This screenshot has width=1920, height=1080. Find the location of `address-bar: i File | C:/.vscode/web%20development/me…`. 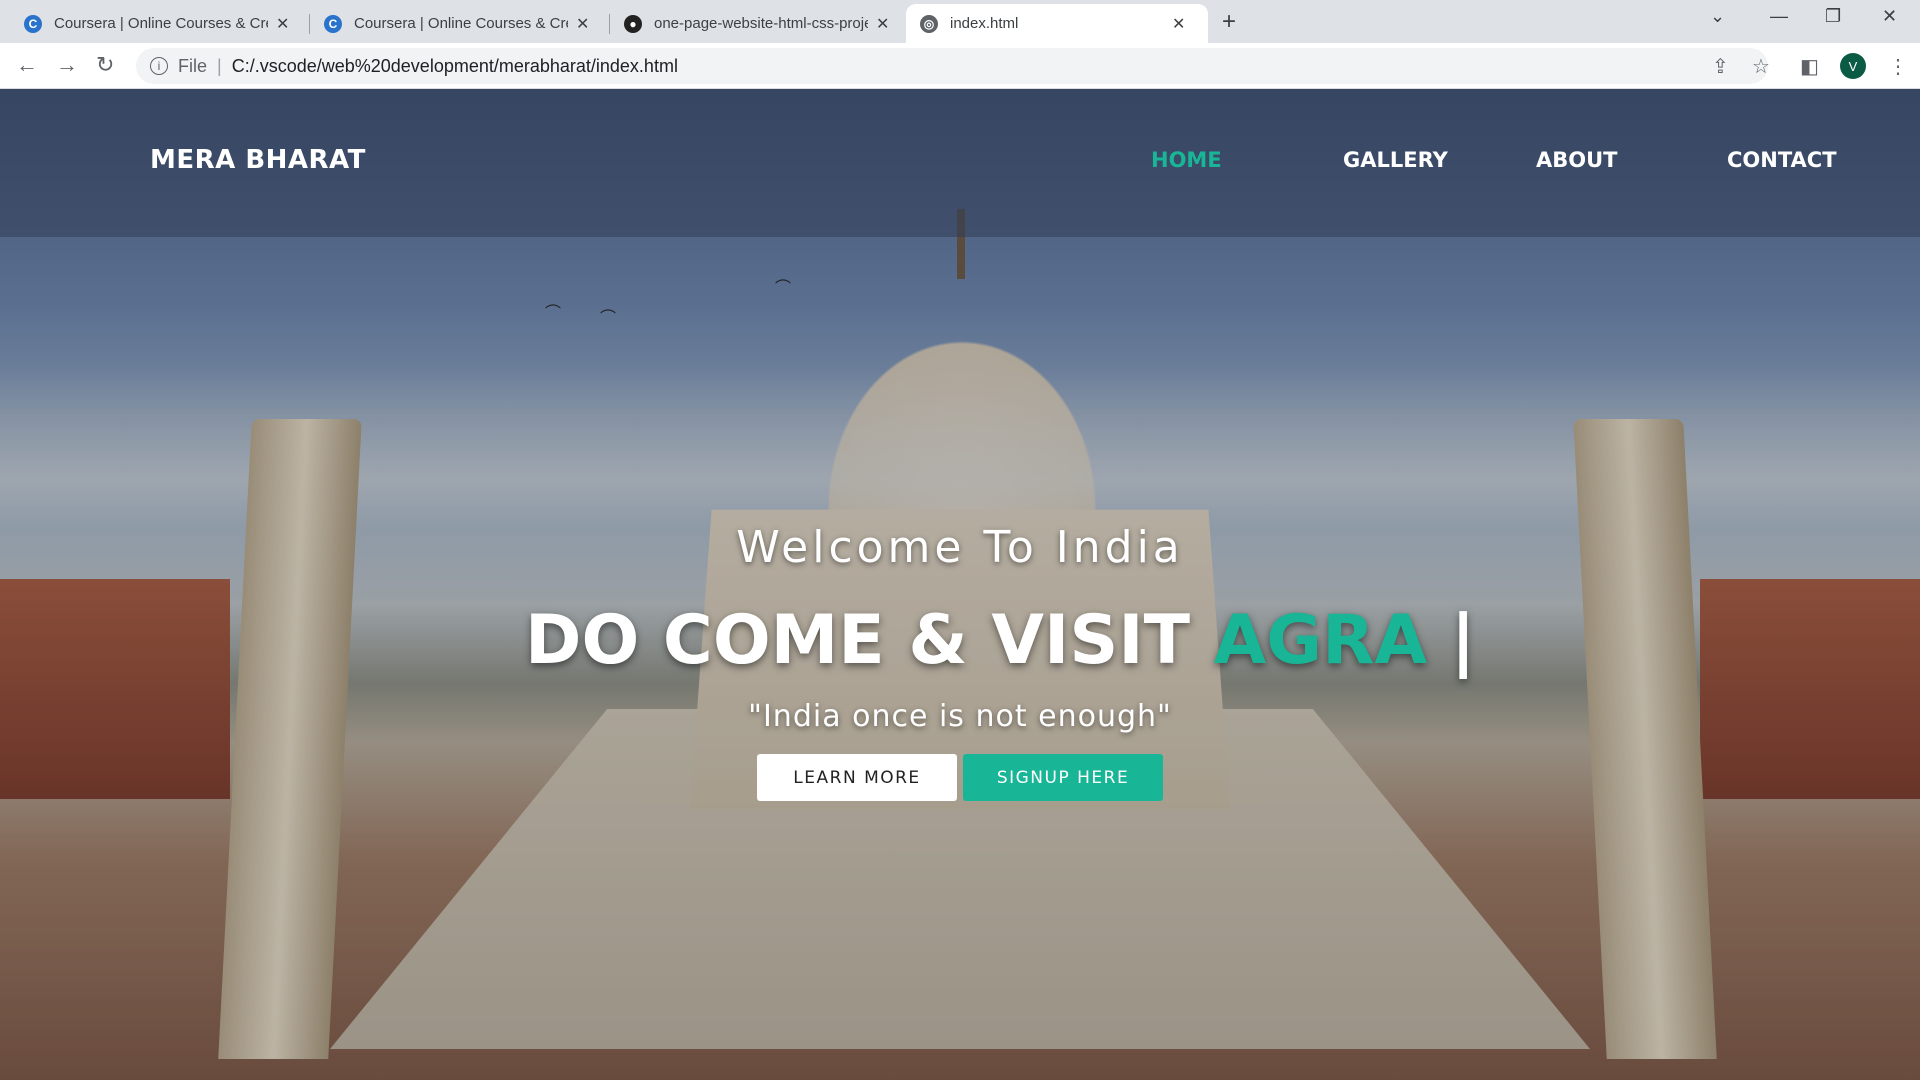

address-bar: i File | C:/.vscode/web%20development/me… is located at coordinates (952, 66).